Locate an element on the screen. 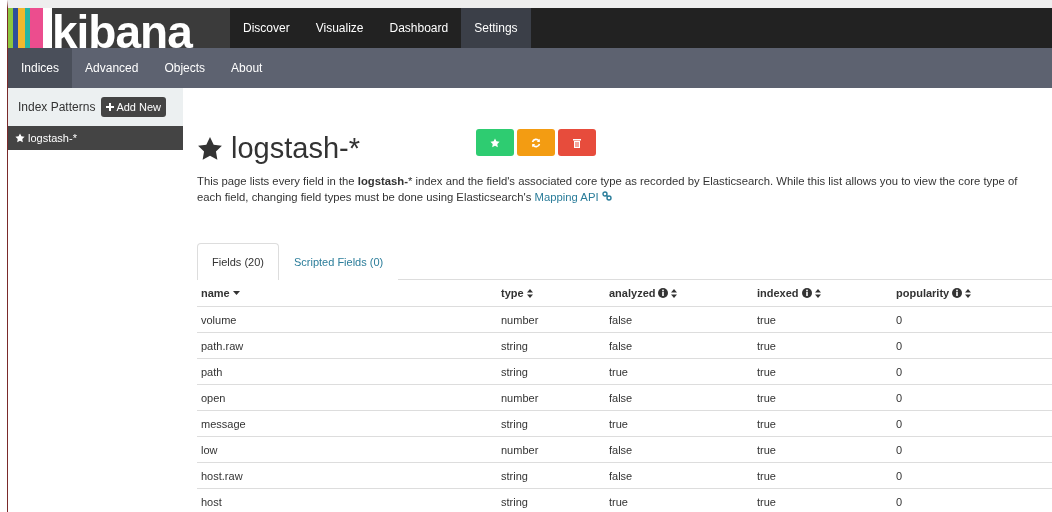  table-cell: volume is located at coordinates (347, 320).